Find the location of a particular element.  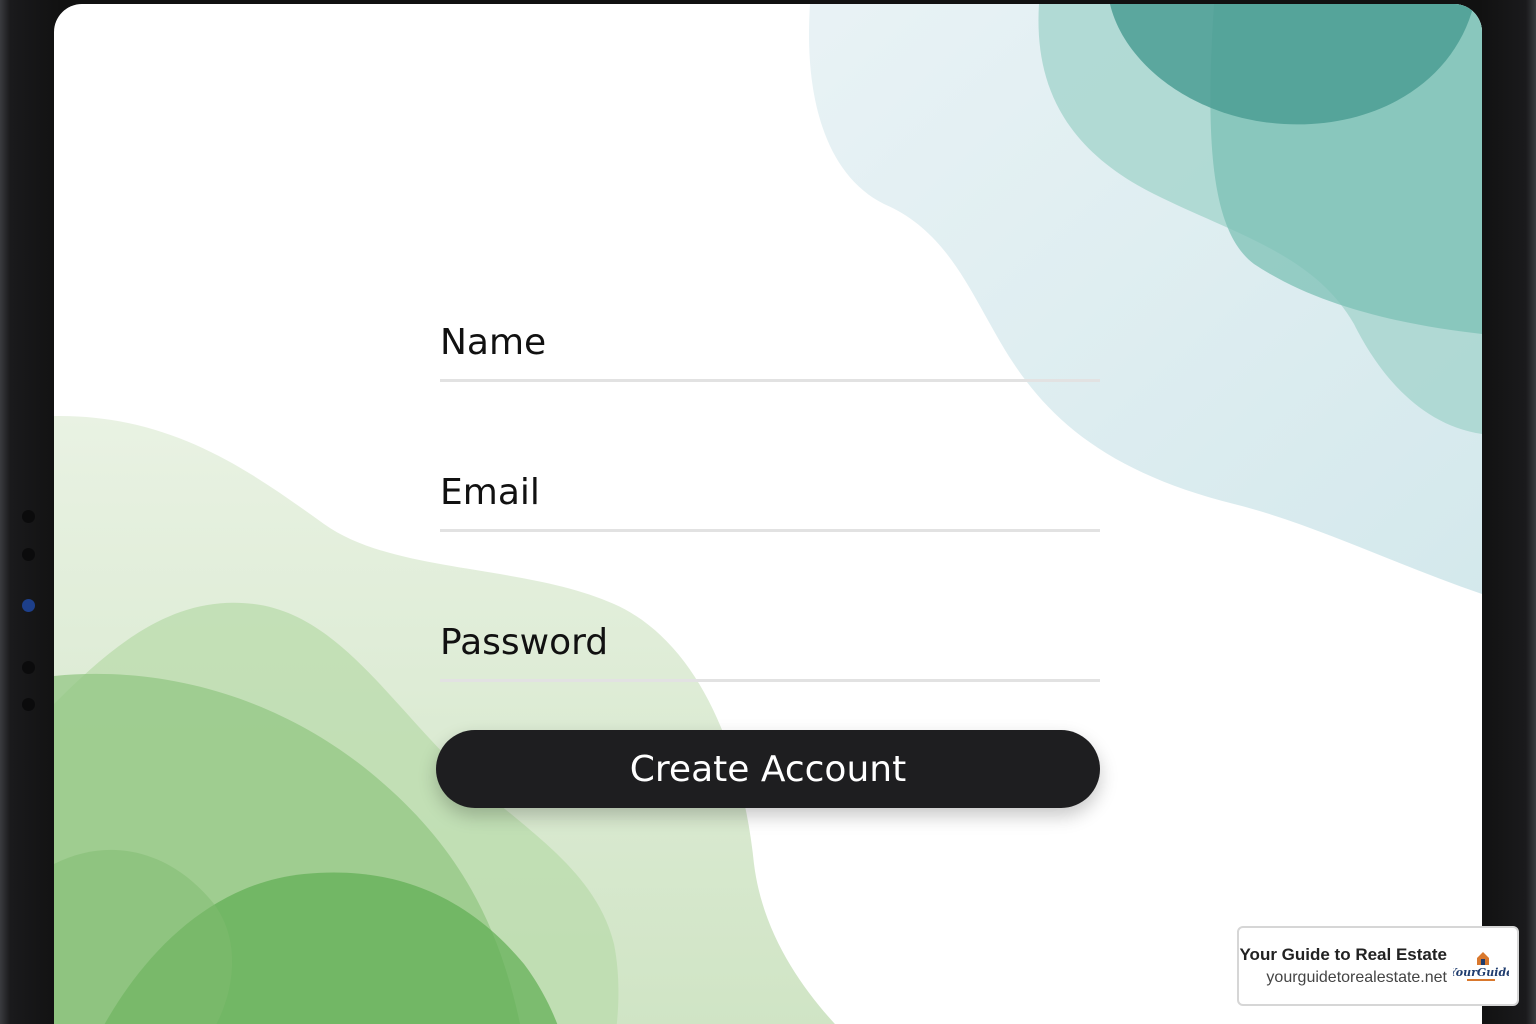

house-logo-icon: YourGuide is located at coordinates (1481, 966).